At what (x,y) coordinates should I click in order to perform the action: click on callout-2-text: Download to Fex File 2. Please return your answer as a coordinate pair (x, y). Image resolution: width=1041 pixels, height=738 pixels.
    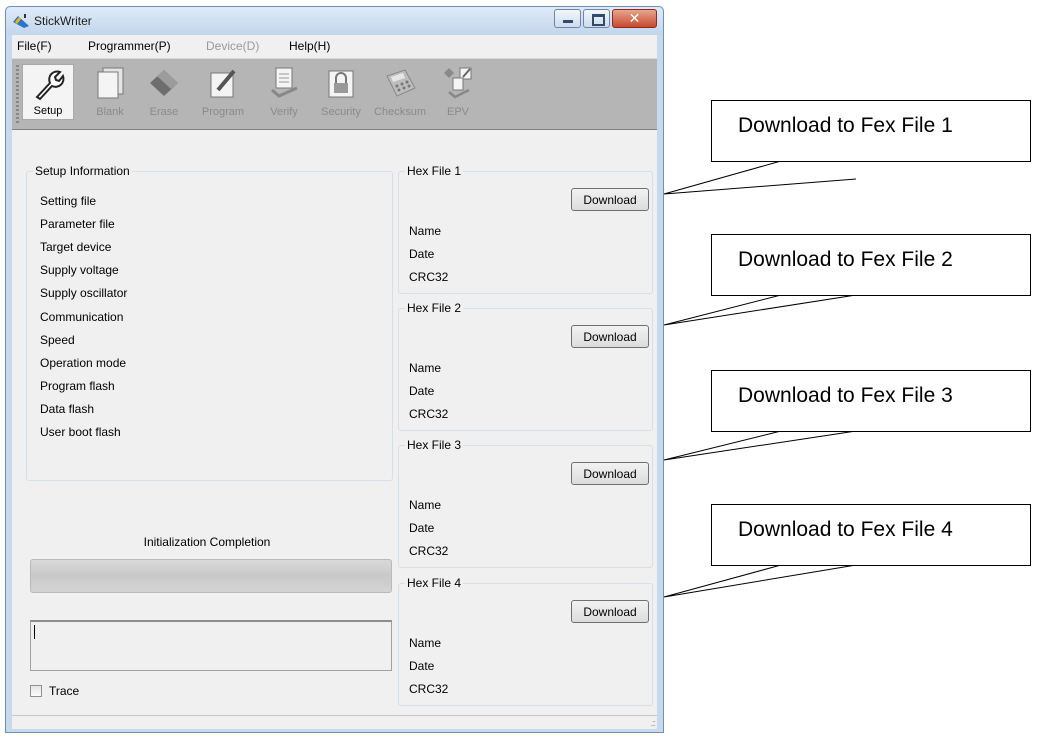
    Looking at the image, I should click on (845, 259).